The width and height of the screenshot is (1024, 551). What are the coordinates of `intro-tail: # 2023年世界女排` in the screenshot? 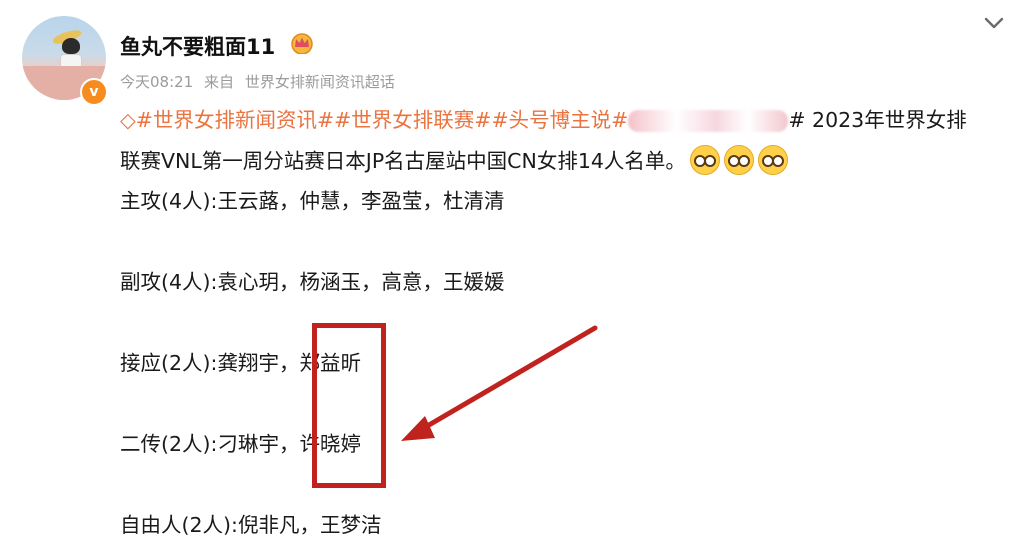 It's located at (877, 120).